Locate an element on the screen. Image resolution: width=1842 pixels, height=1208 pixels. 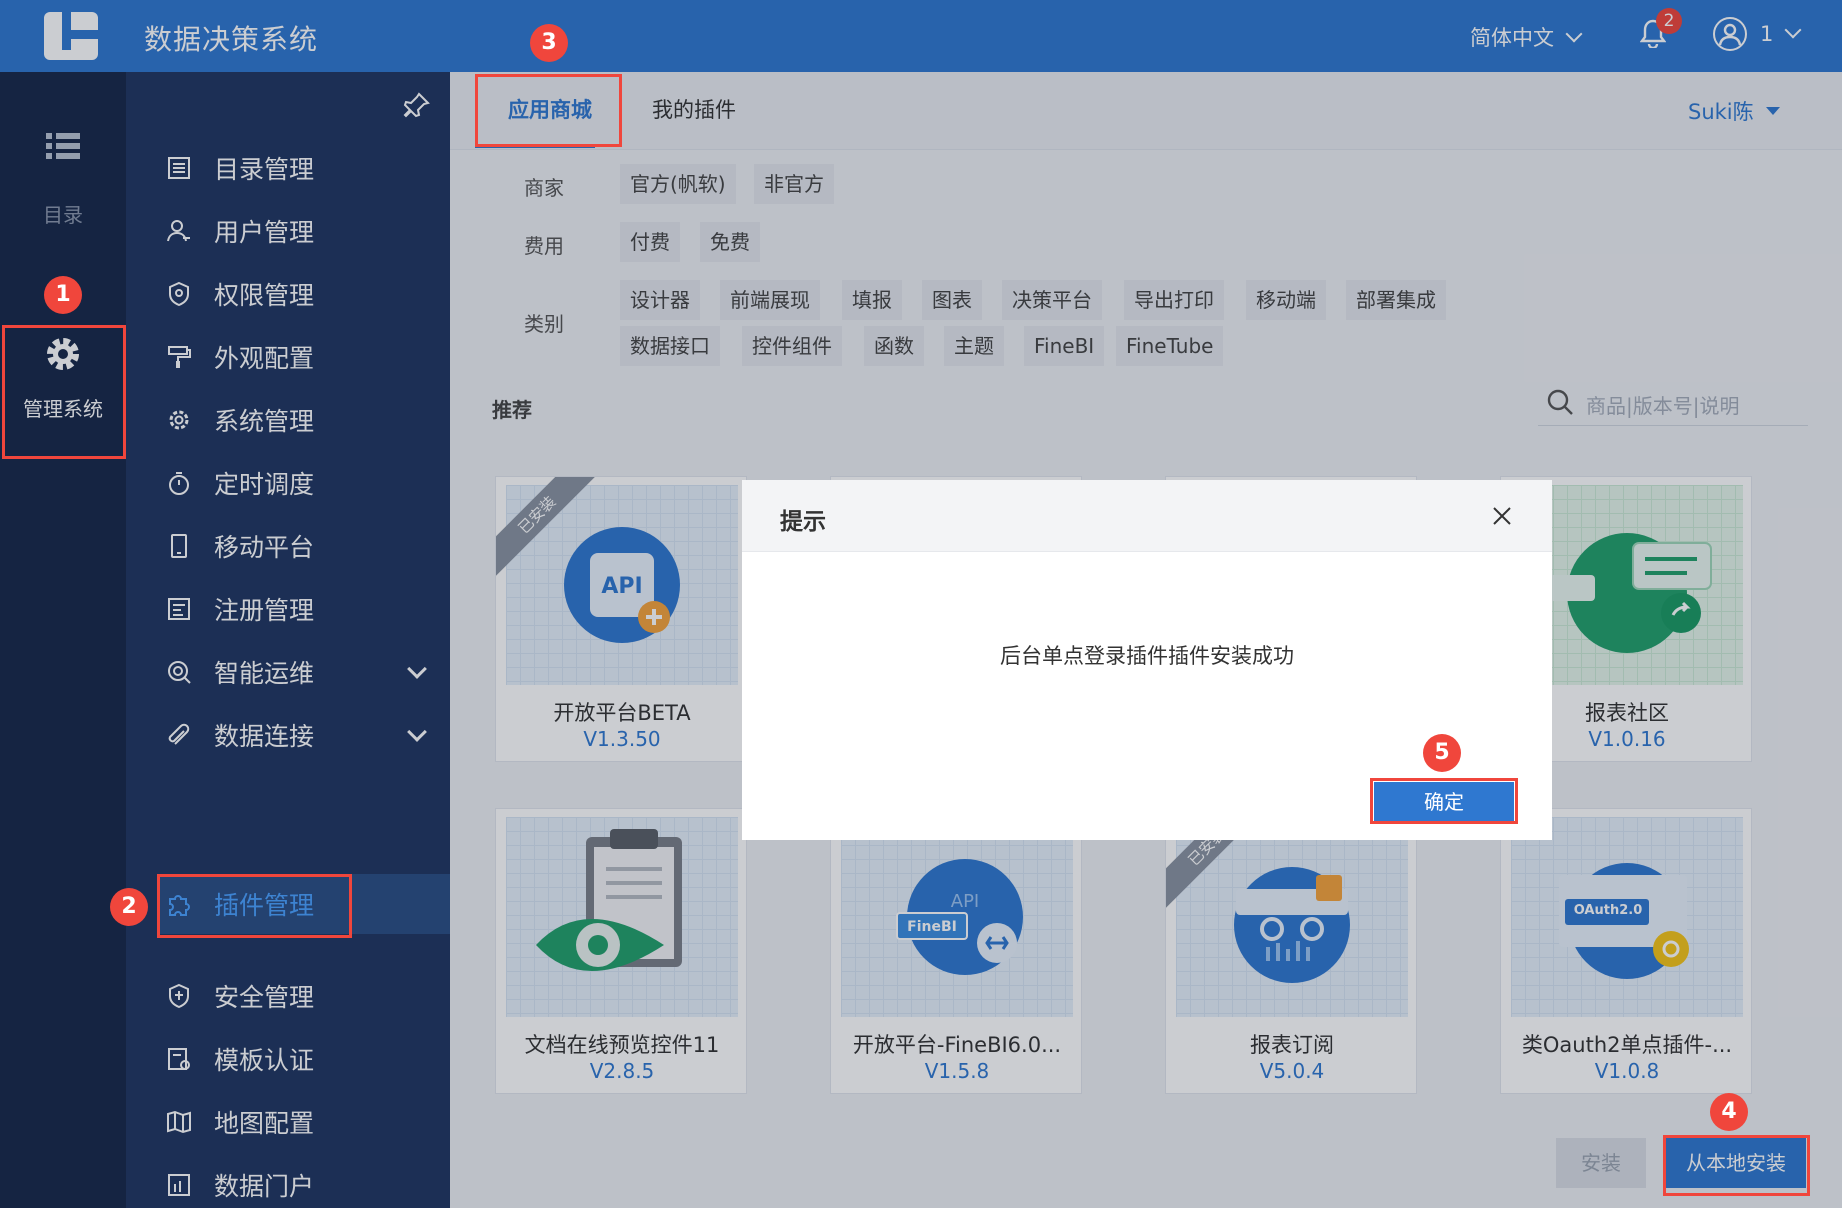
highlight-box-plugins is located at coordinates (254, 906).